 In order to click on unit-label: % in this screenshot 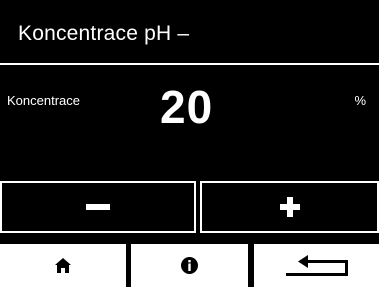, I will do `click(360, 100)`.